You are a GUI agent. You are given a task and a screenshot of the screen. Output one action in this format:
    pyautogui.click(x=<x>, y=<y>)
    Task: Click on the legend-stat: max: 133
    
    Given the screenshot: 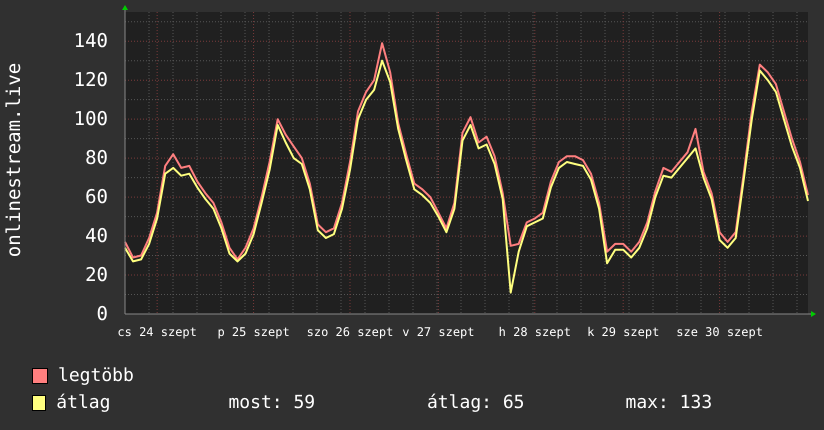 What is the action you would take?
    pyautogui.click(x=669, y=402)
    